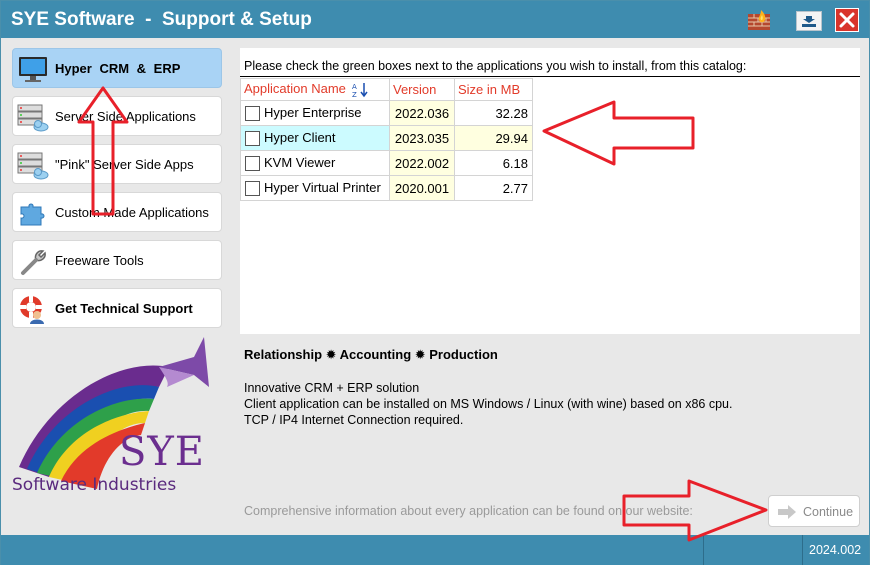 Image resolution: width=870 pixels, height=565 pixels. Describe the element at coordinates (315, 89) in the screenshot. I see `column-header-application-name: Application Name A Z` at that location.